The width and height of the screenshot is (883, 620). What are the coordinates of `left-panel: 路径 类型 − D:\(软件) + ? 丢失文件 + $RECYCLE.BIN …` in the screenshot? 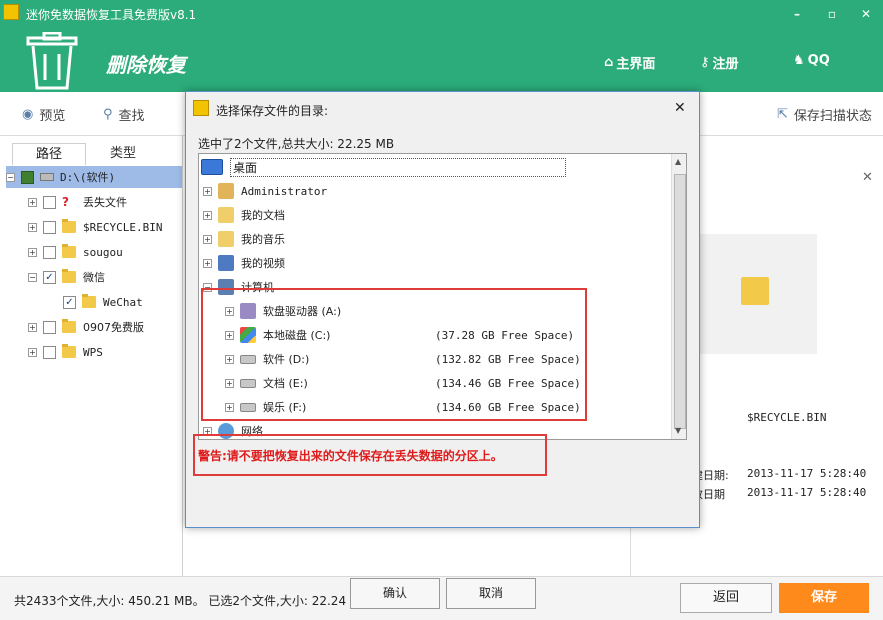 It's located at (91, 356).